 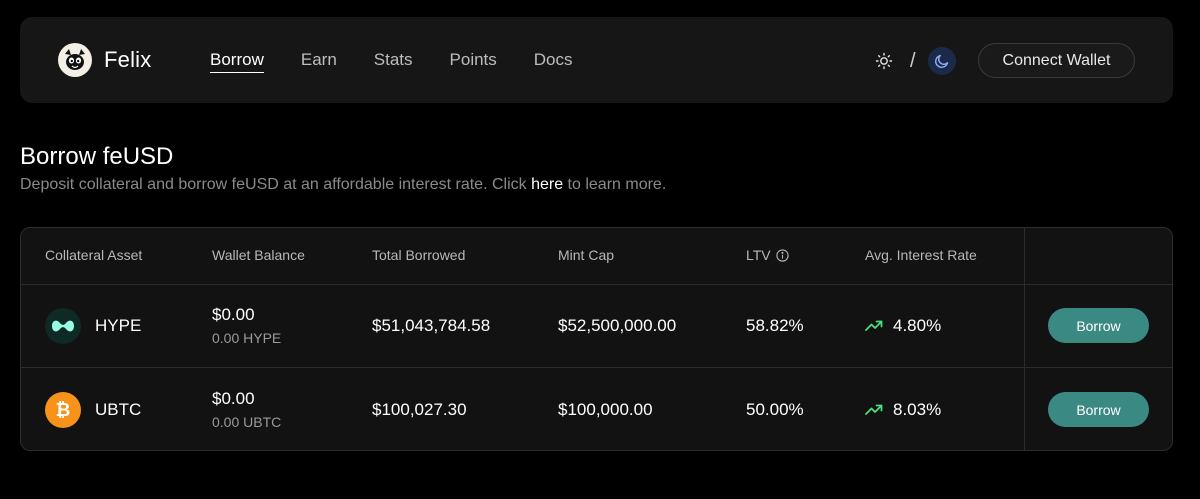 I want to click on interest-rate: 8.03%, so click(x=903, y=410).